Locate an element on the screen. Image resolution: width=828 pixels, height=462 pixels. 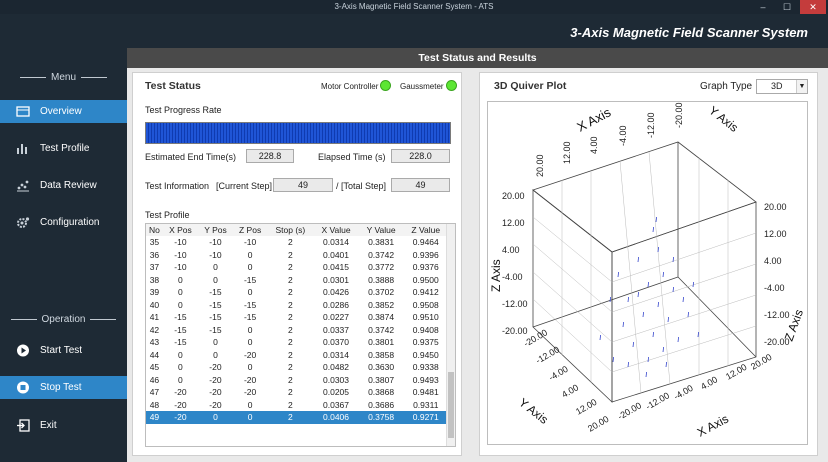
chevron-down-icon: ▼ is located at coordinates (801, 86).